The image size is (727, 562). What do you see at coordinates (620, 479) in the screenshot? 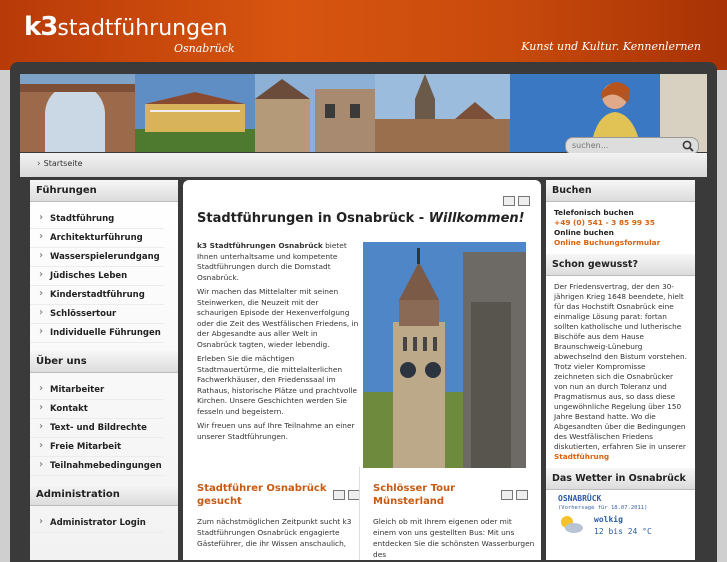
I see `weather-title: Das Wetter in Osnabrück` at bounding box center [620, 479].